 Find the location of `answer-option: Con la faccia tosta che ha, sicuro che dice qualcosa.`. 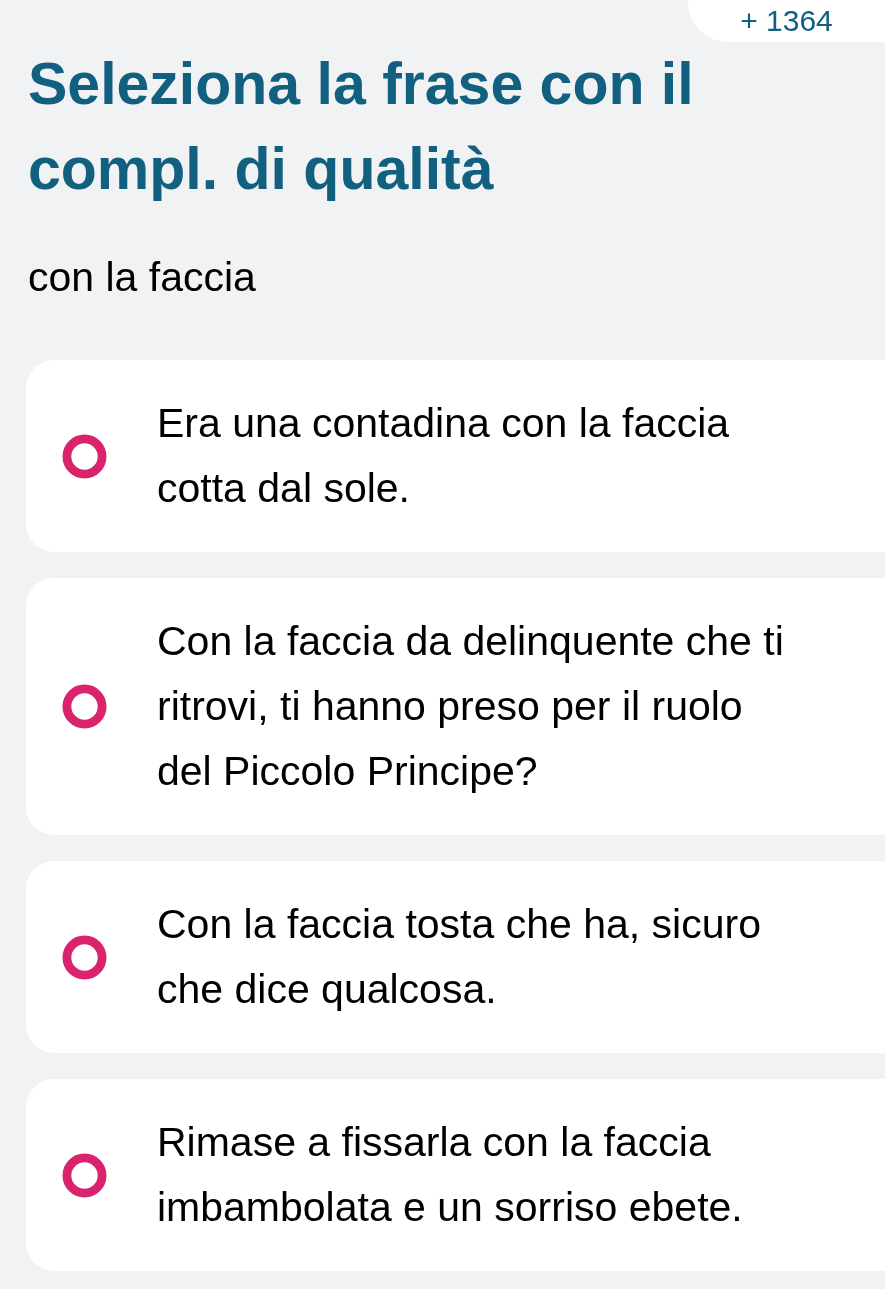

answer-option: Con la faccia tosta che ha, sicuro che dice qualcosa. is located at coordinates (455, 957).